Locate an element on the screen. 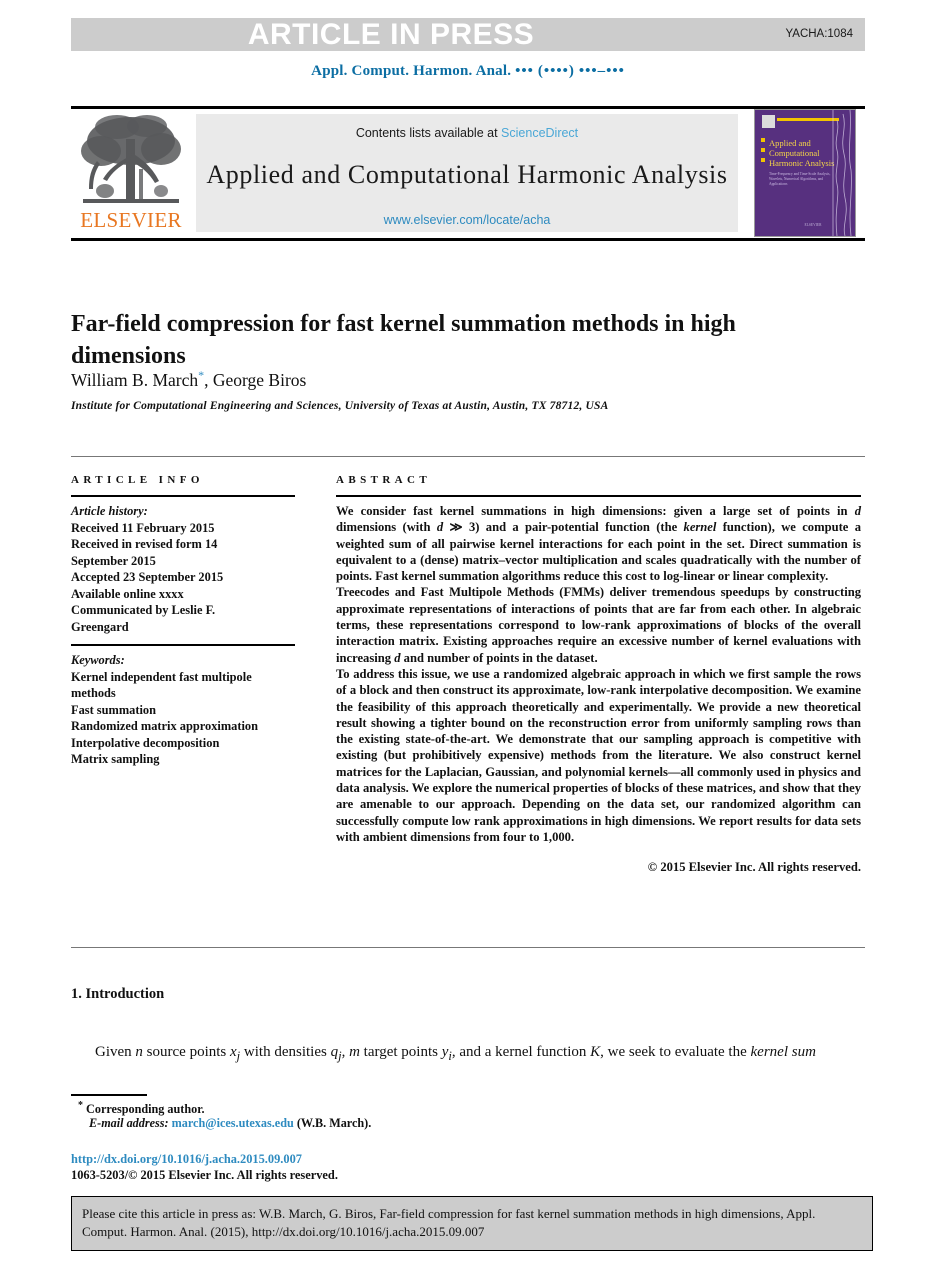 Image resolution: width=935 pixels, height=1266 pixels. corresponding-author-note: * Corresponding author. is located at coordinates (141, 1108).